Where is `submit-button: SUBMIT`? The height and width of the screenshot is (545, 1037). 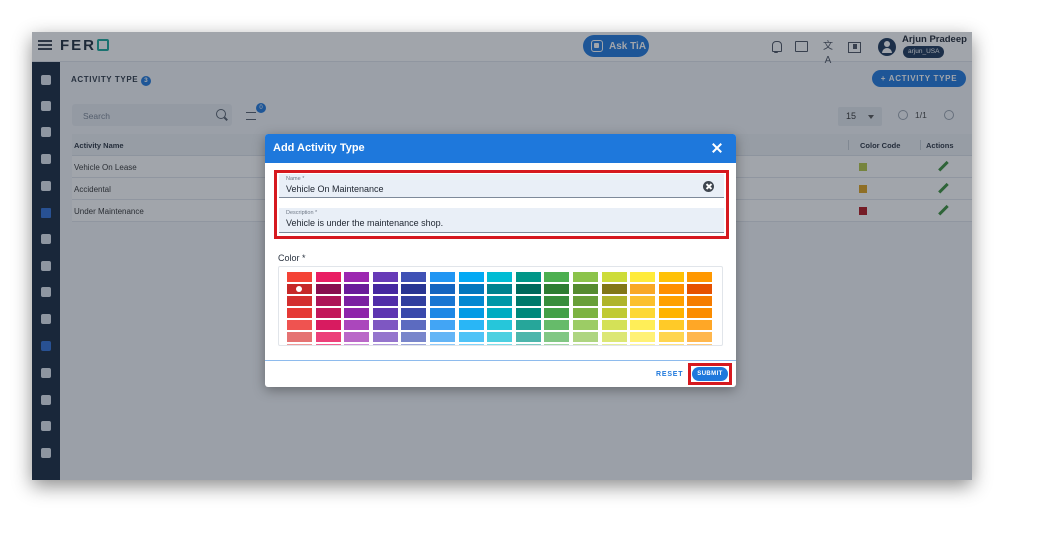
submit-button: SUBMIT is located at coordinates (710, 374).